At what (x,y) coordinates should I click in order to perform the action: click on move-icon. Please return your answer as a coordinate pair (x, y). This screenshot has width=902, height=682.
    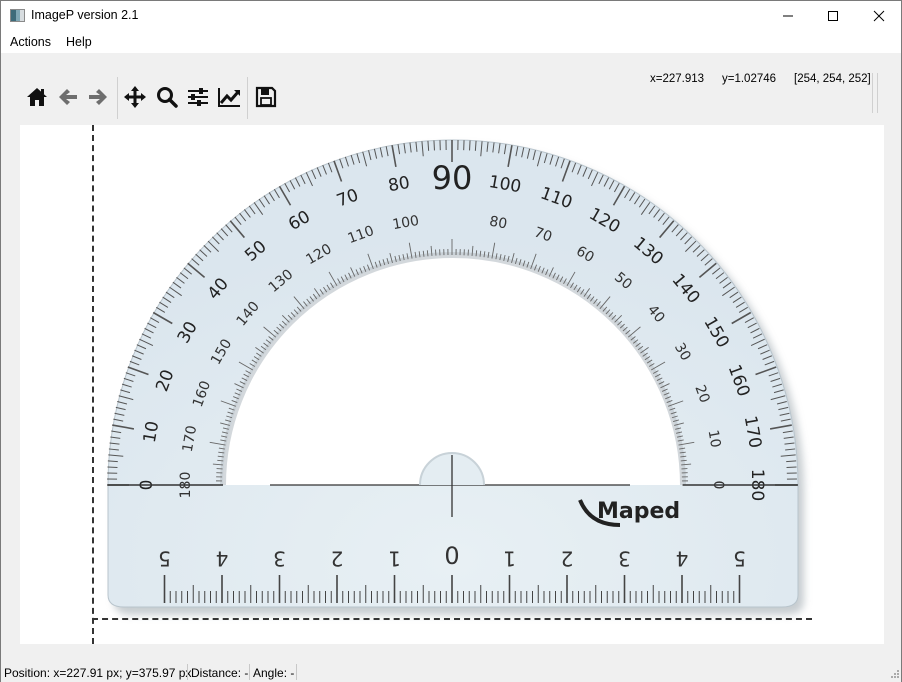
    Looking at the image, I should click on (135, 97).